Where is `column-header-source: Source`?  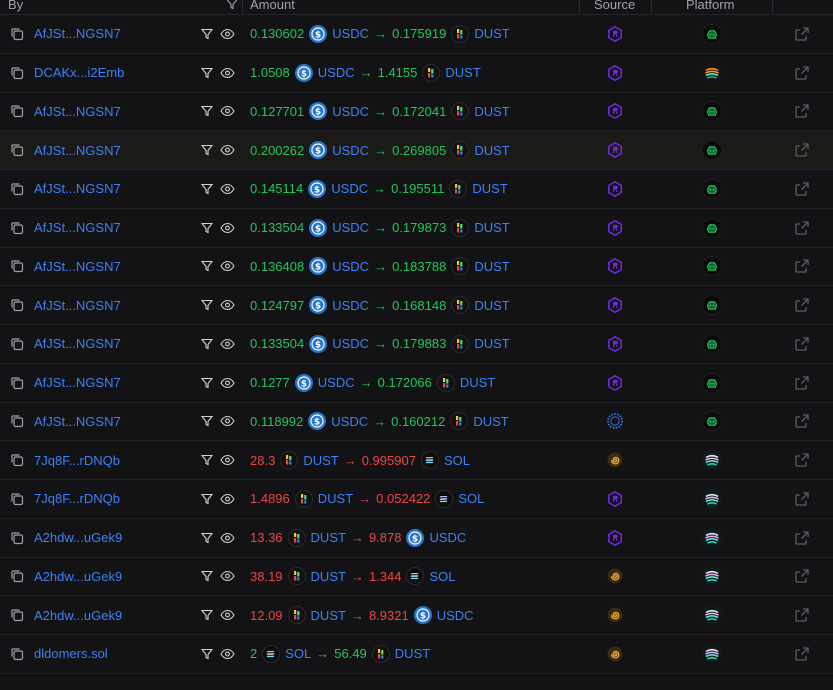 column-header-source: Source is located at coordinates (614, 6).